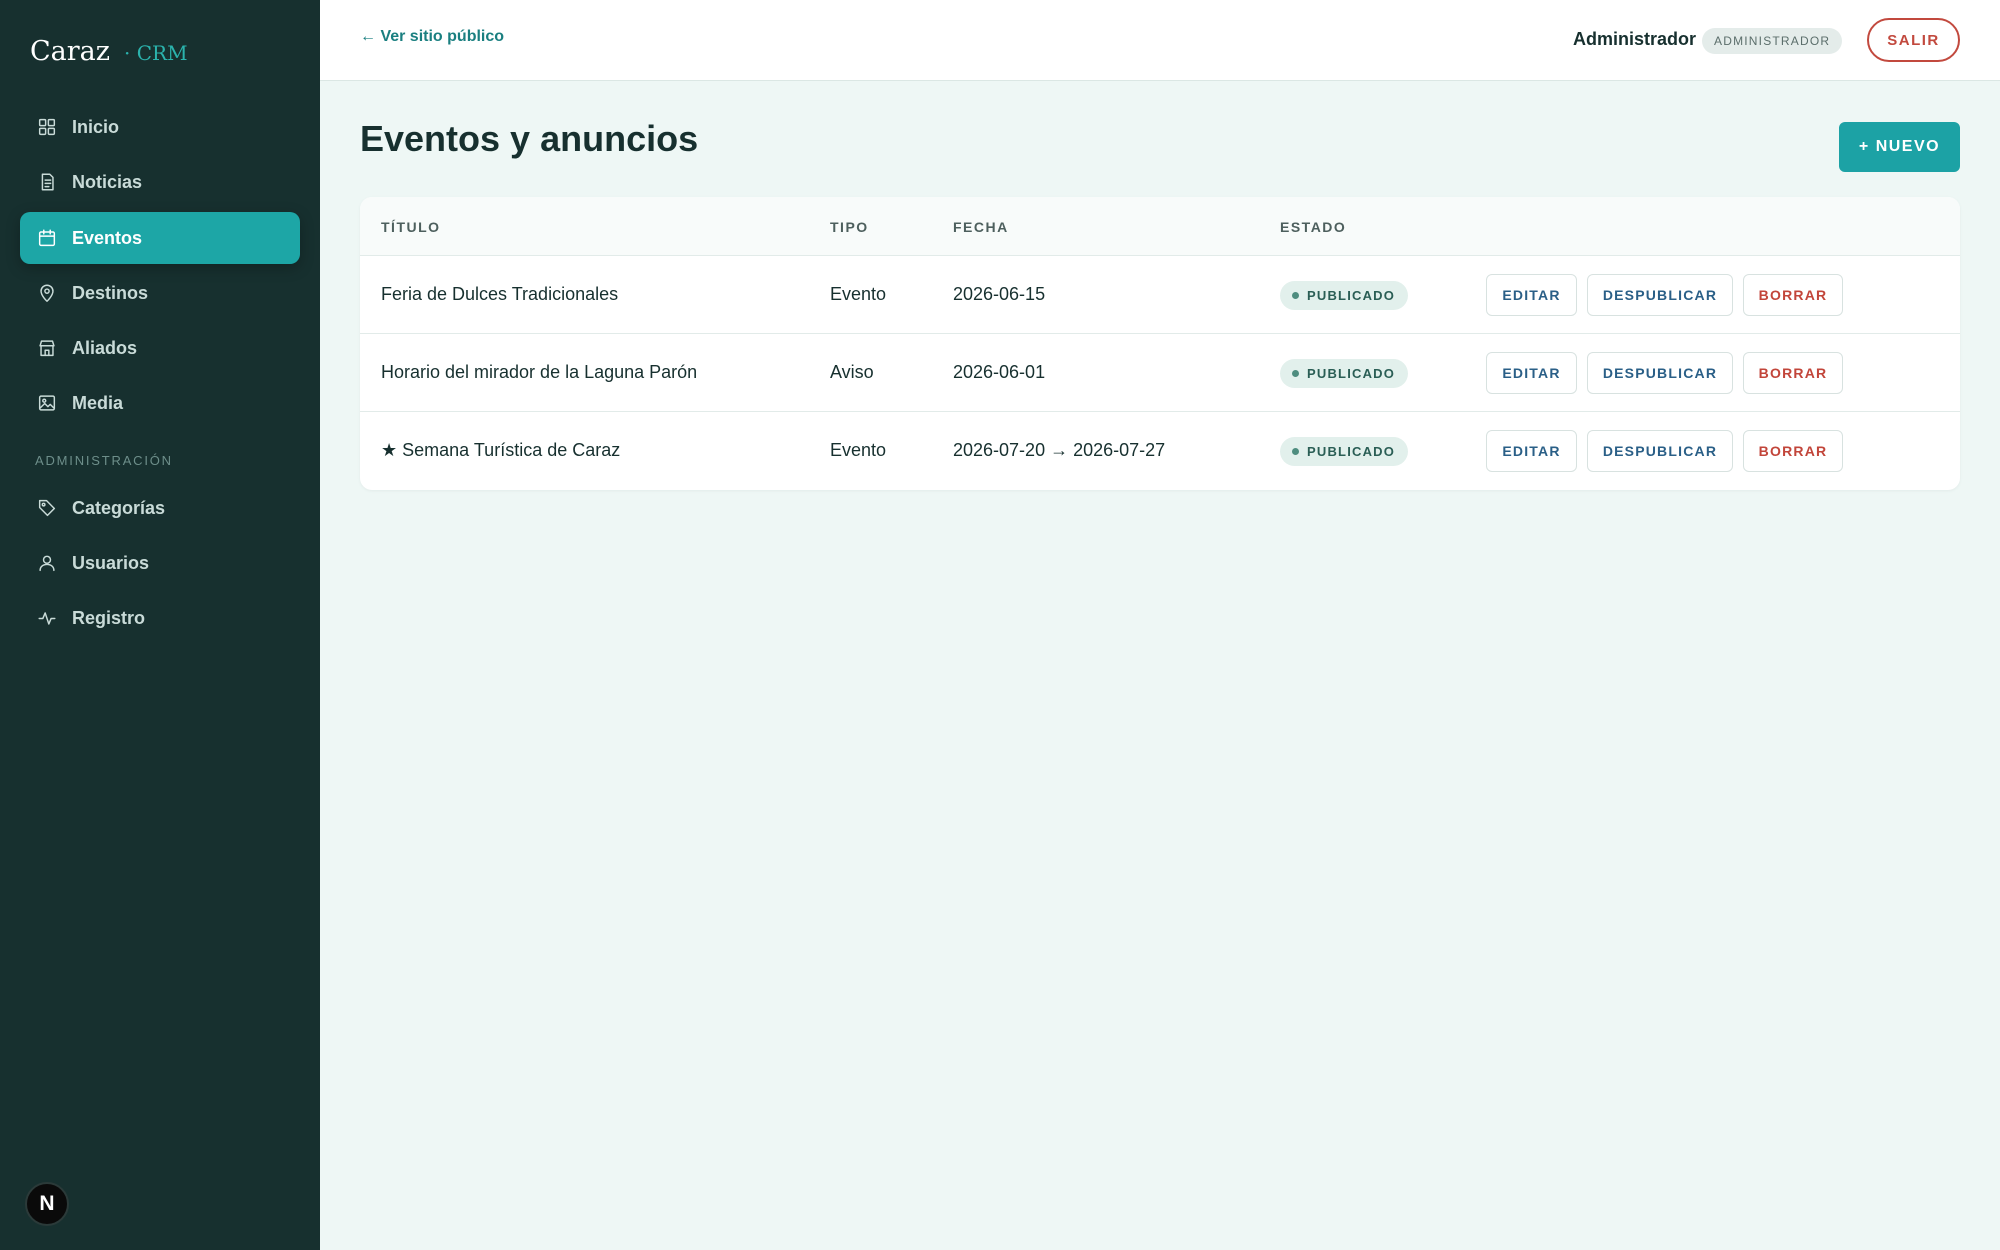 The width and height of the screenshot is (2000, 1250). I want to click on sidebar-item-label: Eventos, so click(107, 237).